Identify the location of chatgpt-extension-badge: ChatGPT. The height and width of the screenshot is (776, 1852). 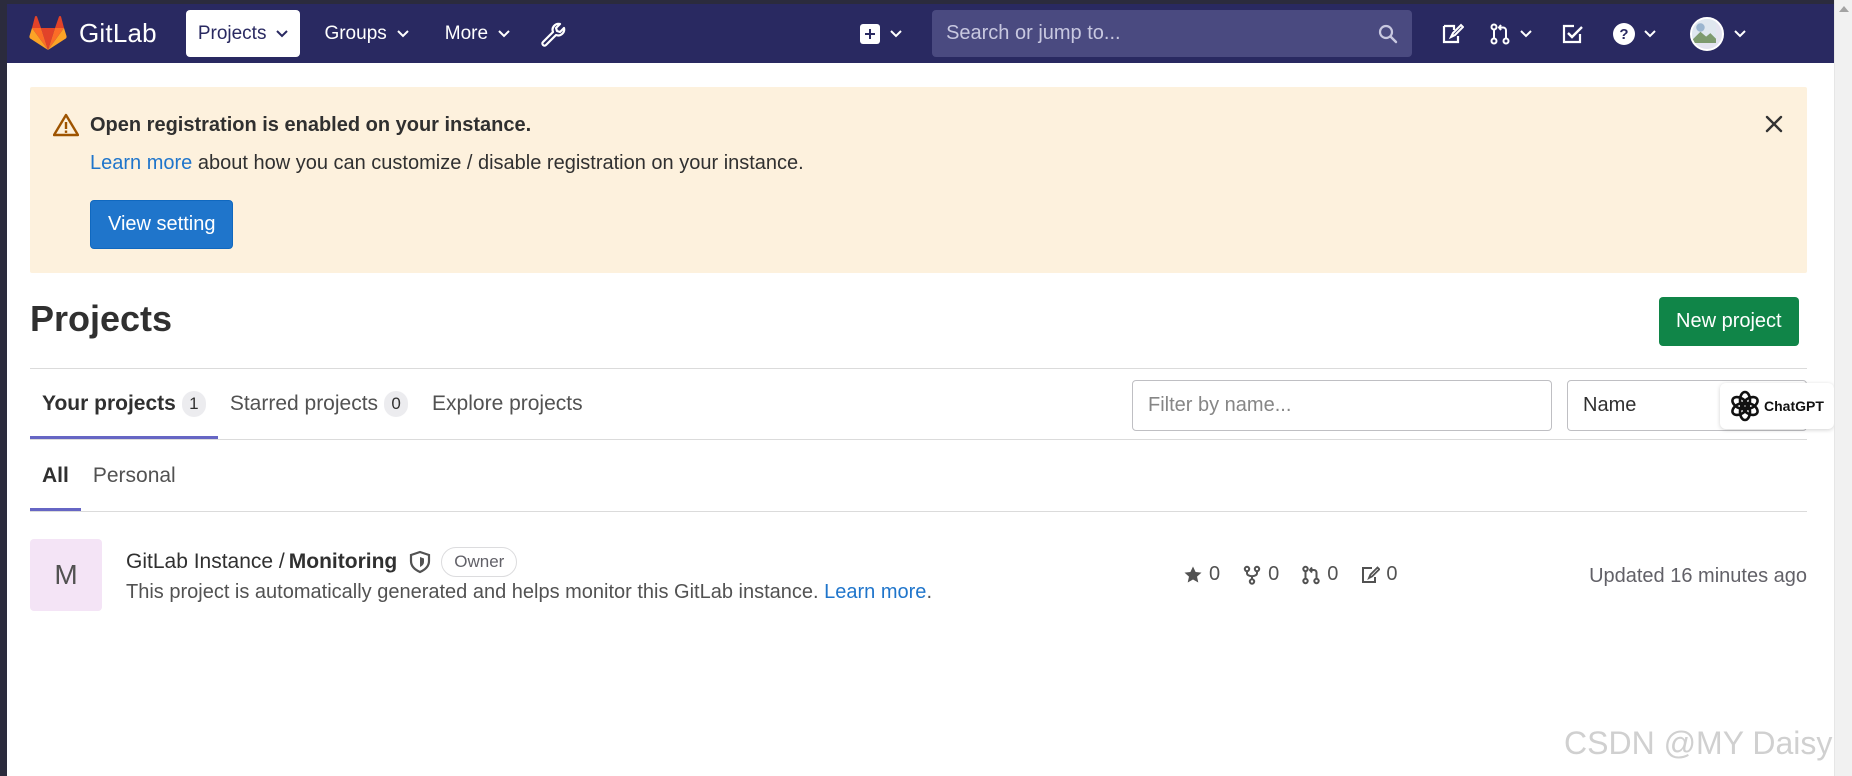
(1777, 406).